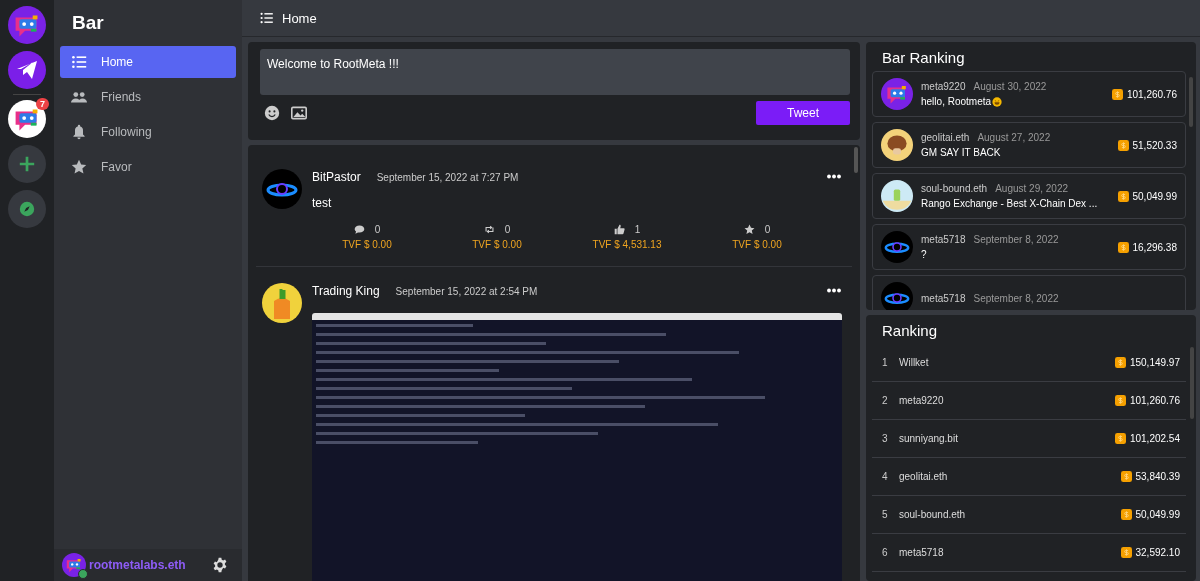  I want to click on message-preview: ?, so click(924, 254).